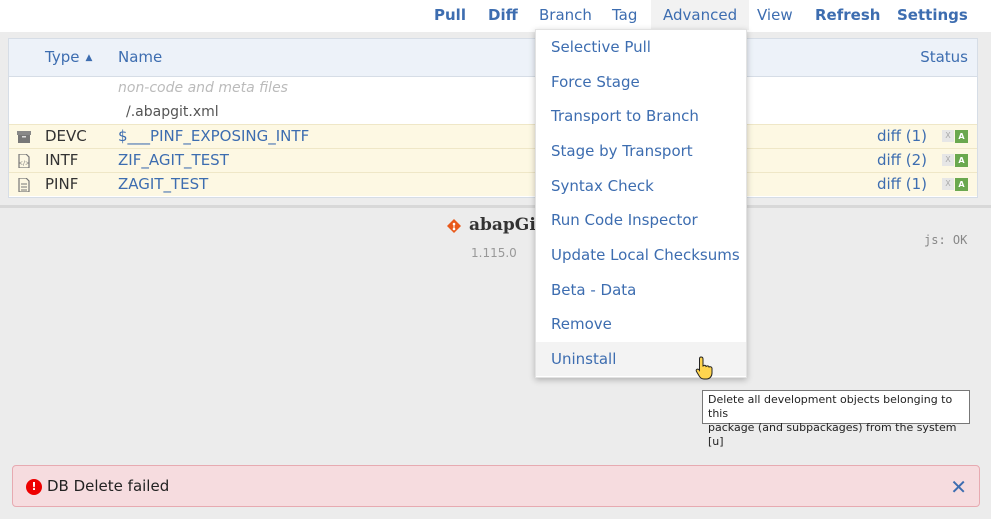 The height and width of the screenshot is (519, 991). I want to click on settings-menu: Settings, so click(932, 15).